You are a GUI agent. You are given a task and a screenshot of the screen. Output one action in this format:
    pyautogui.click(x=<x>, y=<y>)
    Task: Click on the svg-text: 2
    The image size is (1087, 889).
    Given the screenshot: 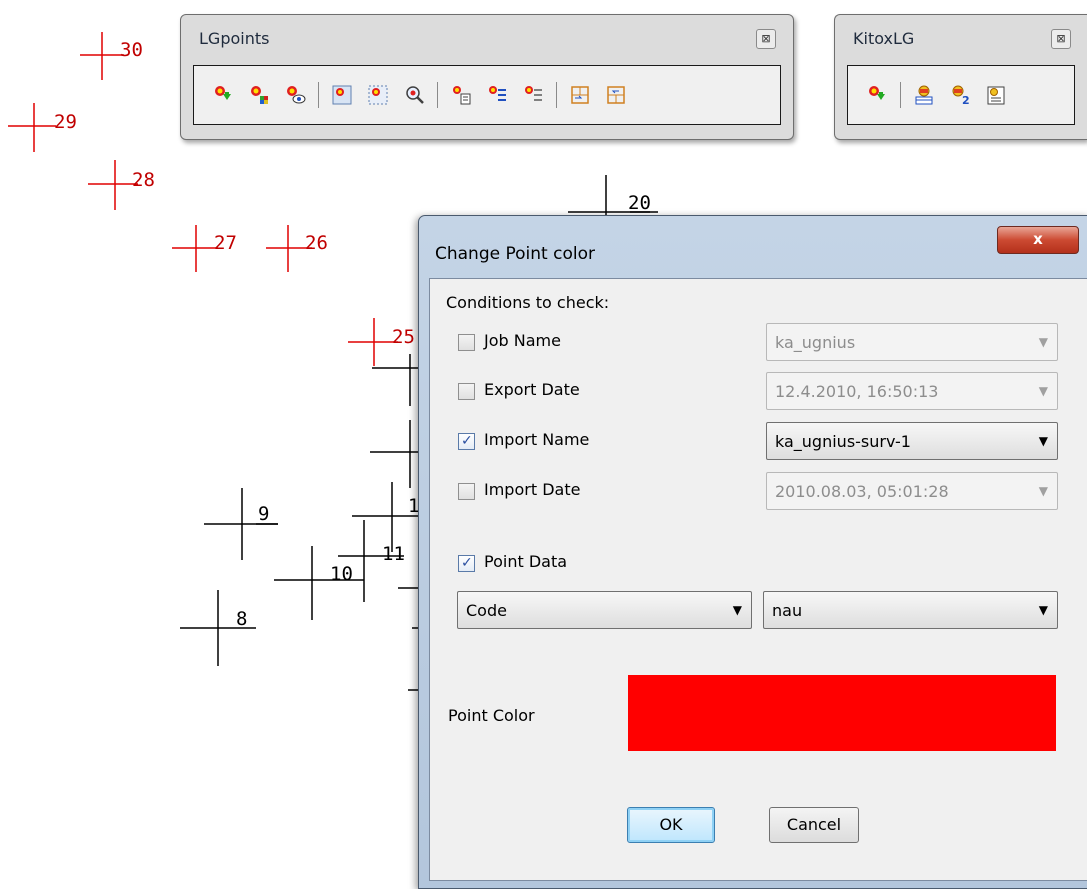 What is the action you would take?
    pyautogui.click(x=966, y=100)
    